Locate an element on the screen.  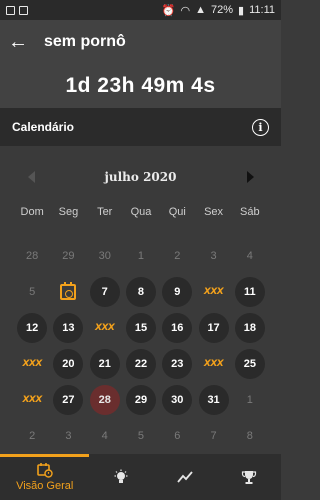
calendar-day-circle: 4 is located at coordinates (105, 436).